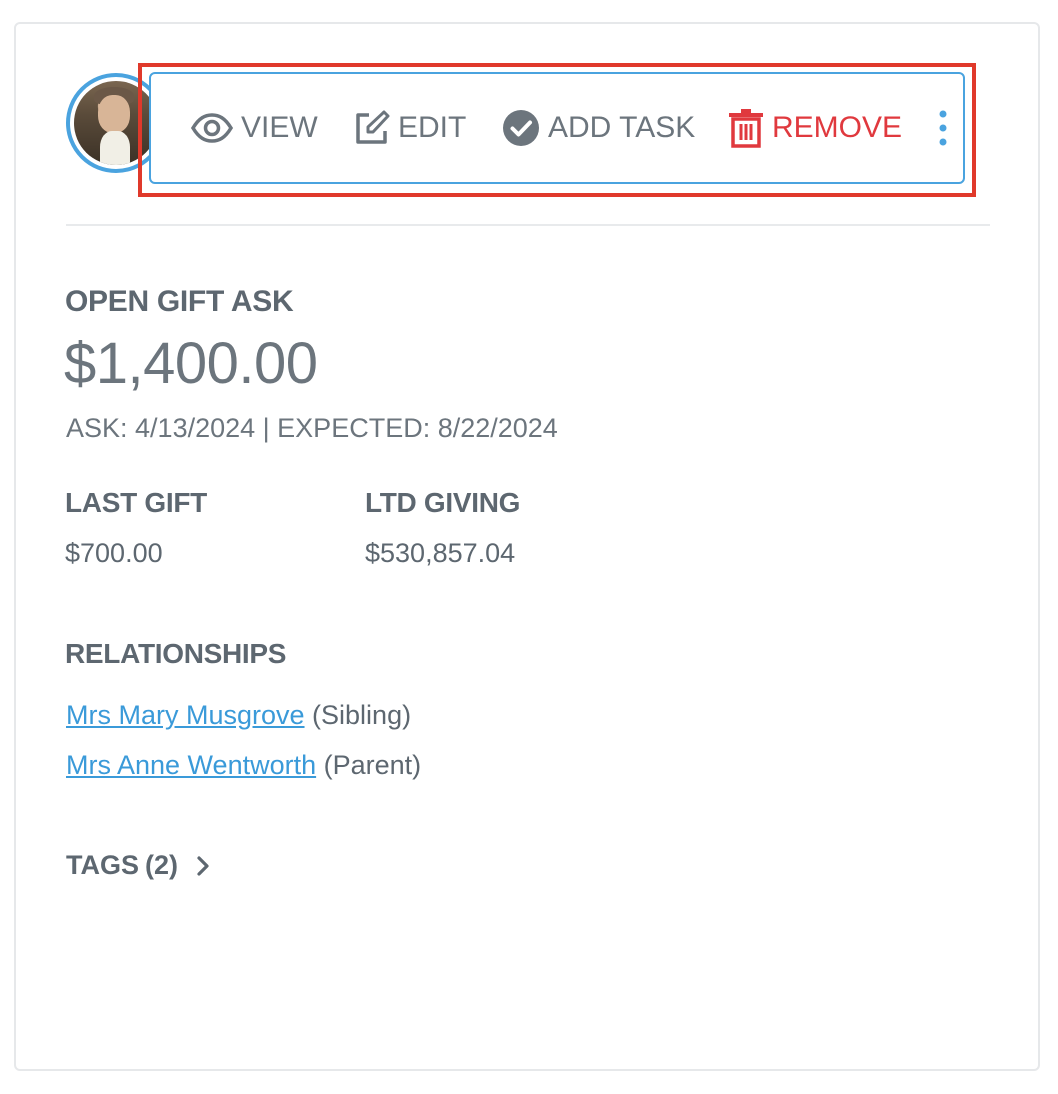 Image resolution: width=1058 pixels, height=1094 pixels. Describe the element at coordinates (528, 225) in the screenshot. I see `divider` at that location.